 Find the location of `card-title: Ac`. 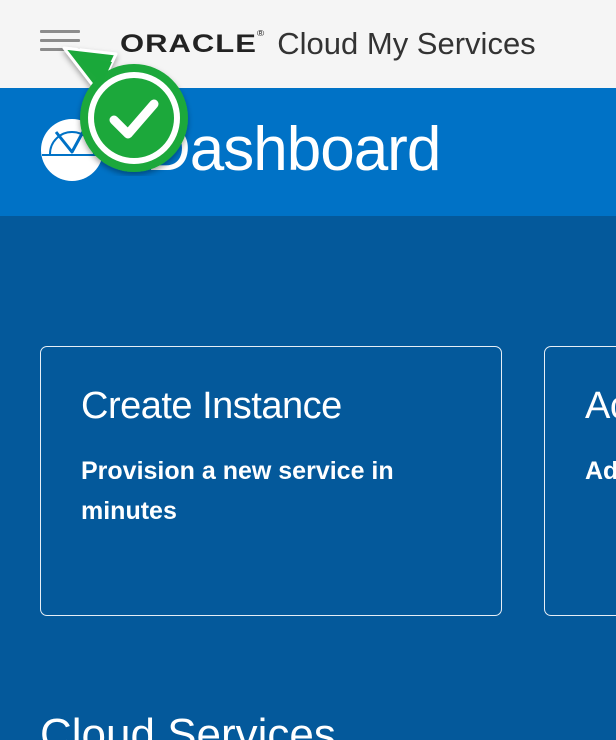

card-title: Ac is located at coordinates (600, 406).